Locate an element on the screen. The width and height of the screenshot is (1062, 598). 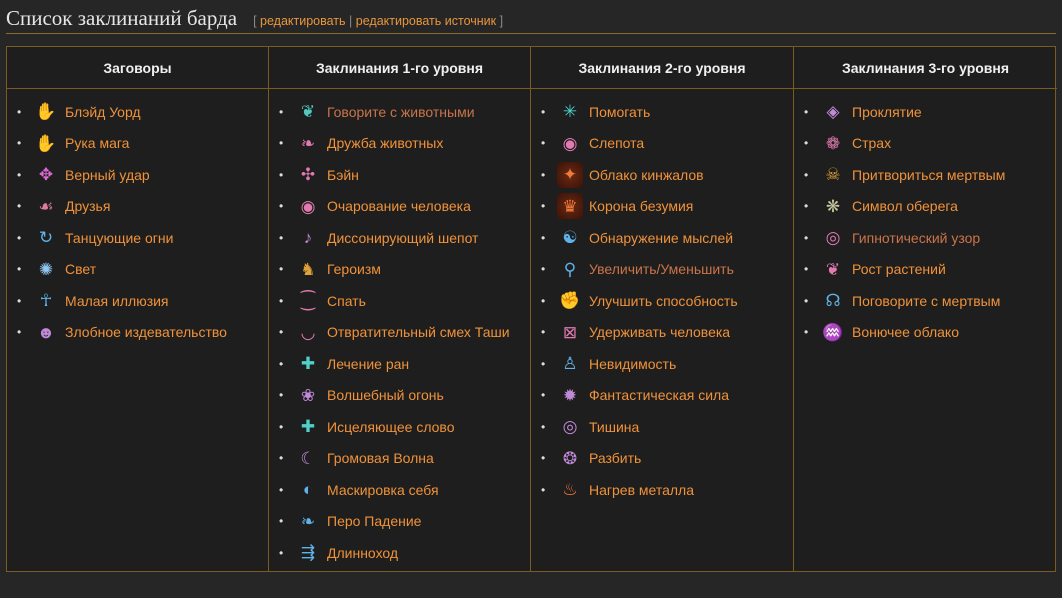
spell-link: Увеличить/Уменьшить is located at coordinates (661, 269).